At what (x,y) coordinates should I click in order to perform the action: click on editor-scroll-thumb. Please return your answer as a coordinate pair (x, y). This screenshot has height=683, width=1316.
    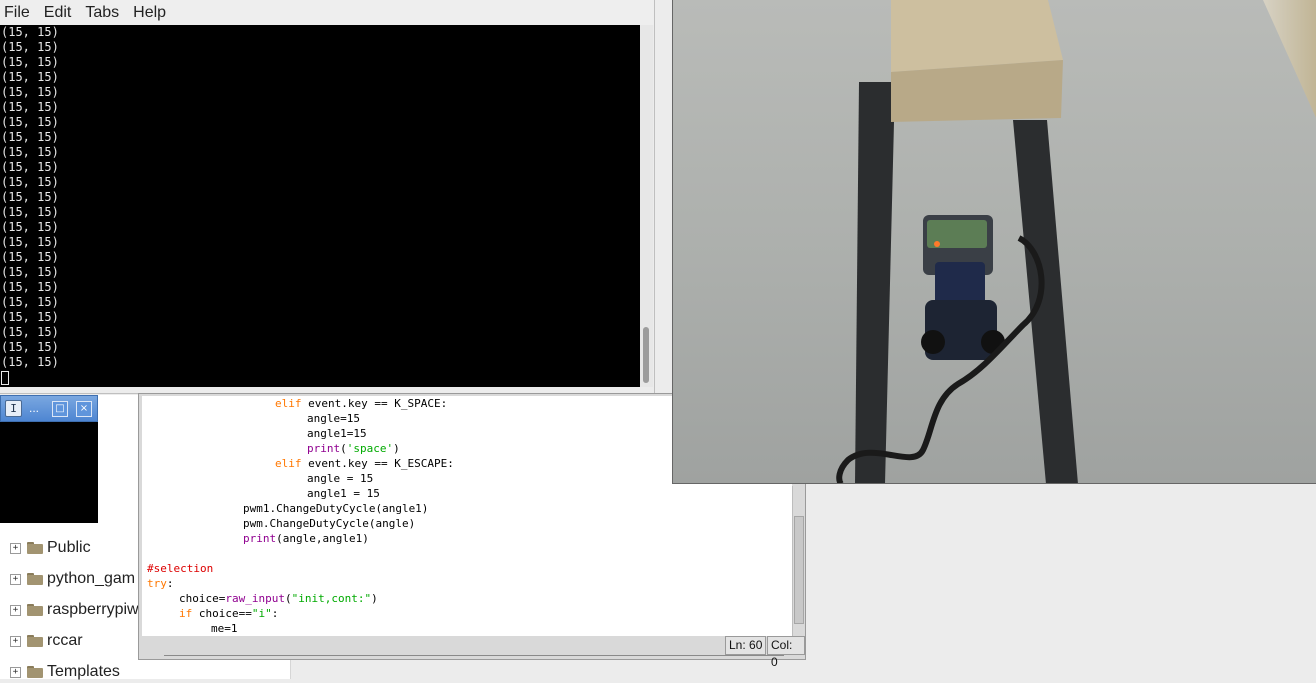
    Looking at the image, I should click on (799, 570).